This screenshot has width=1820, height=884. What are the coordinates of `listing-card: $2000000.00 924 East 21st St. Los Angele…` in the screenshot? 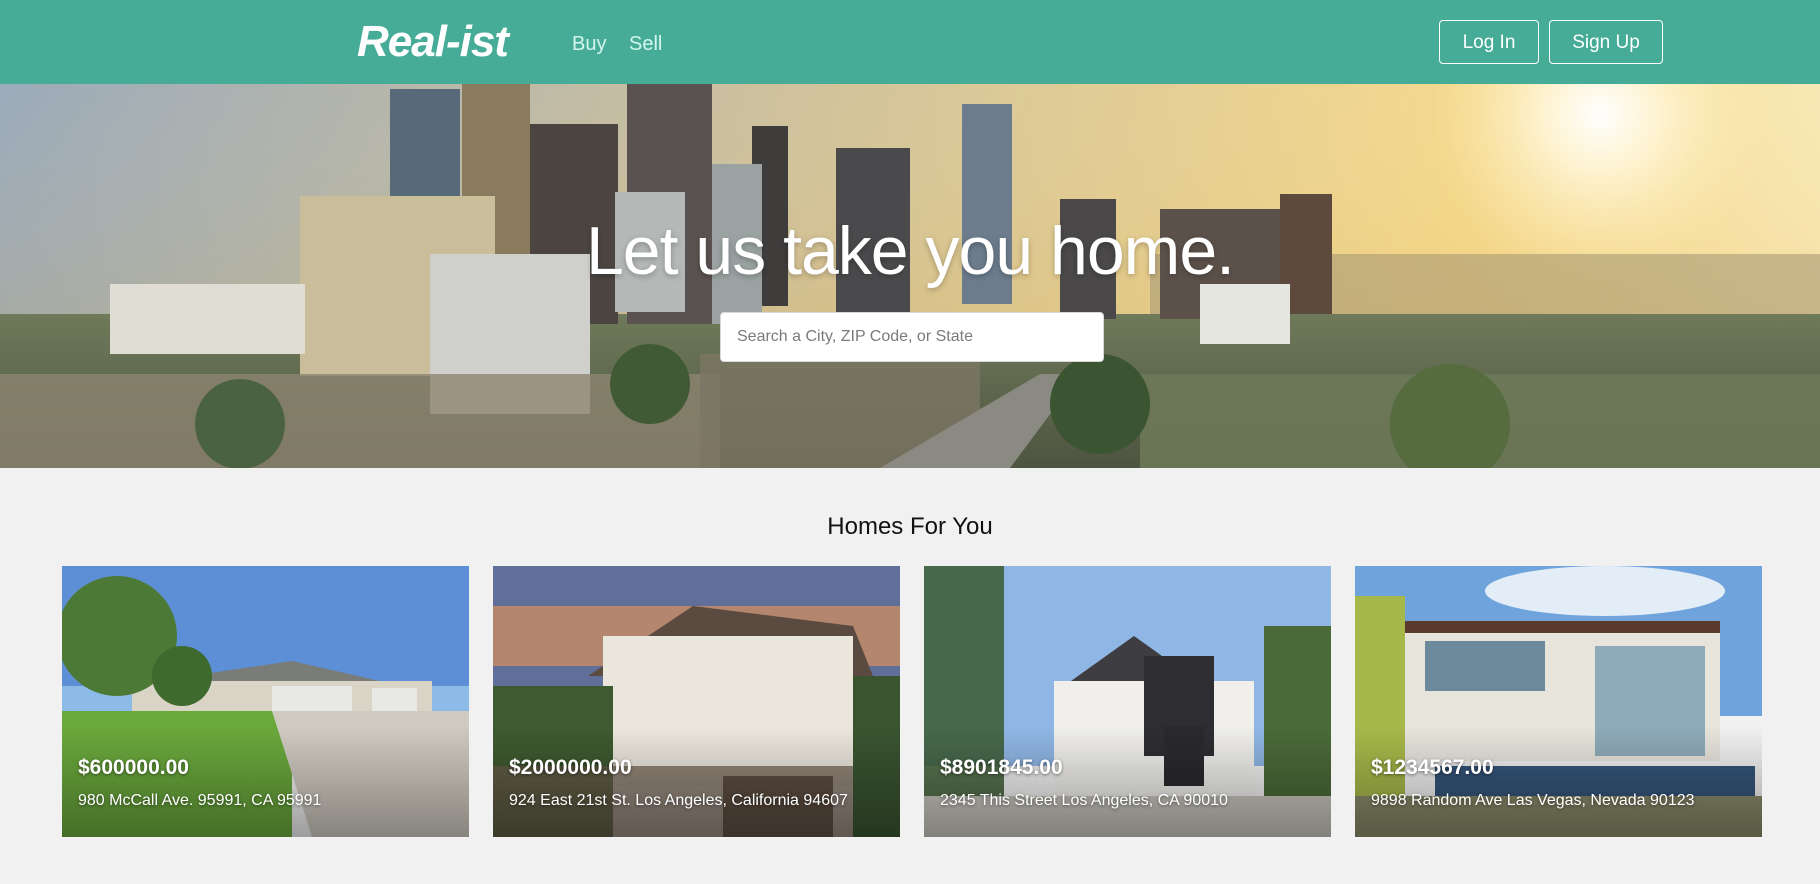 It's located at (696, 701).